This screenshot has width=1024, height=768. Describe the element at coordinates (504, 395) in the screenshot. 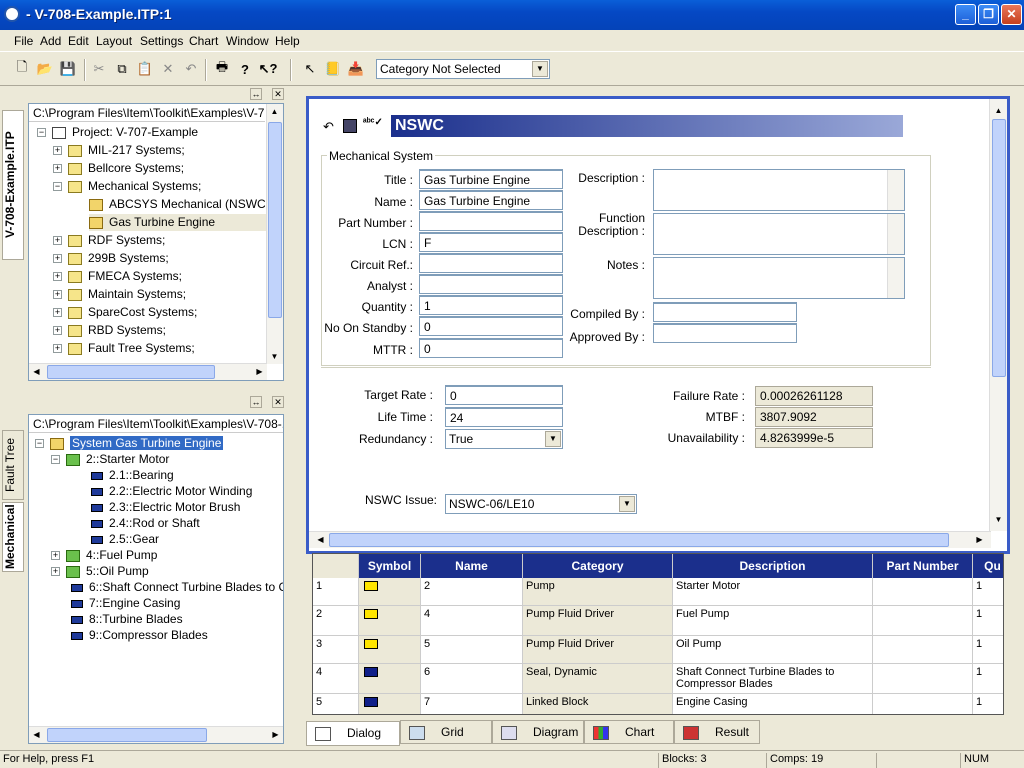

I see `target-rate-field: 0` at that location.